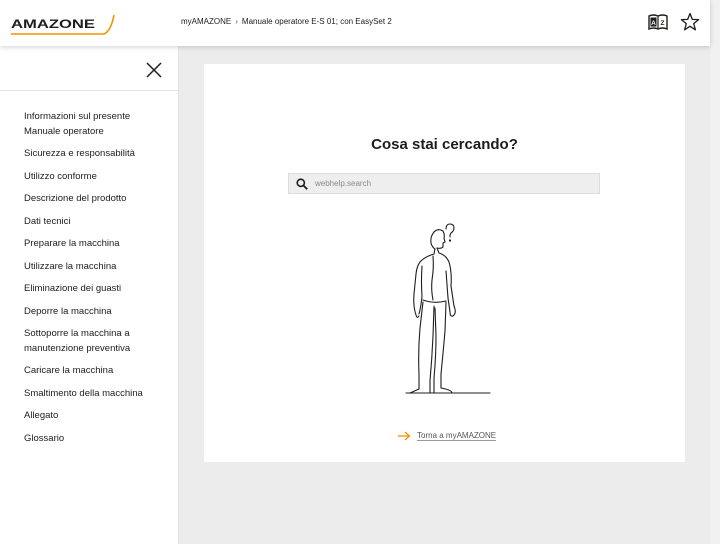  I want to click on svg-text: Z, so click(663, 23).